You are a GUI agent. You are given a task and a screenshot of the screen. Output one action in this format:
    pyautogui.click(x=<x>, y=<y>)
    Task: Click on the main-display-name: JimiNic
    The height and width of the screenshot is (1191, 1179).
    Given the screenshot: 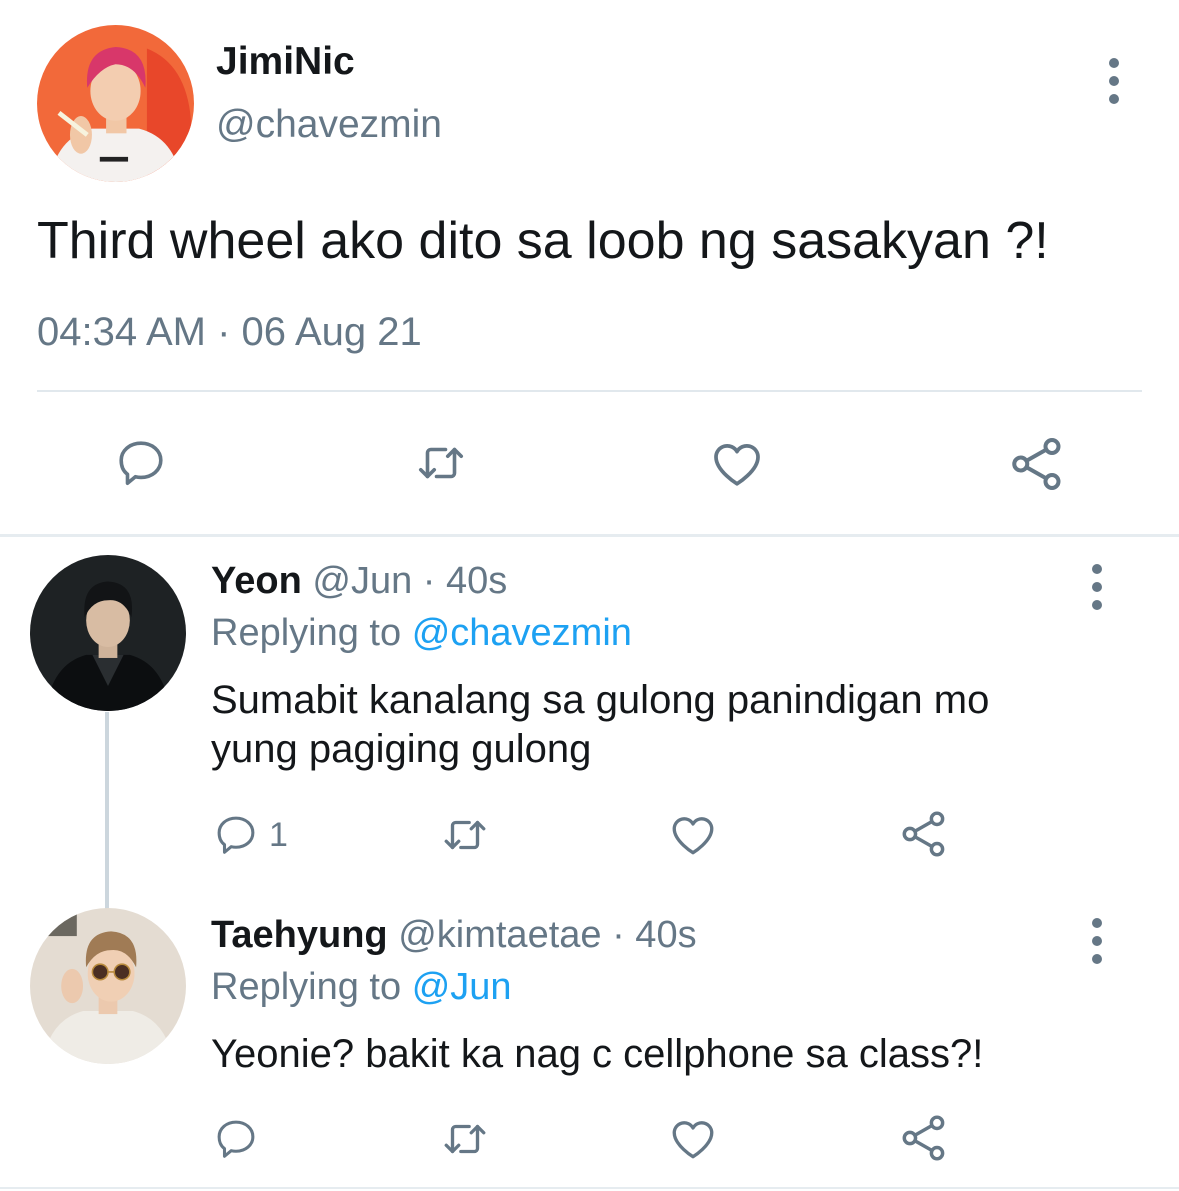 What is the action you would take?
    pyautogui.click(x=285, y=62)
    